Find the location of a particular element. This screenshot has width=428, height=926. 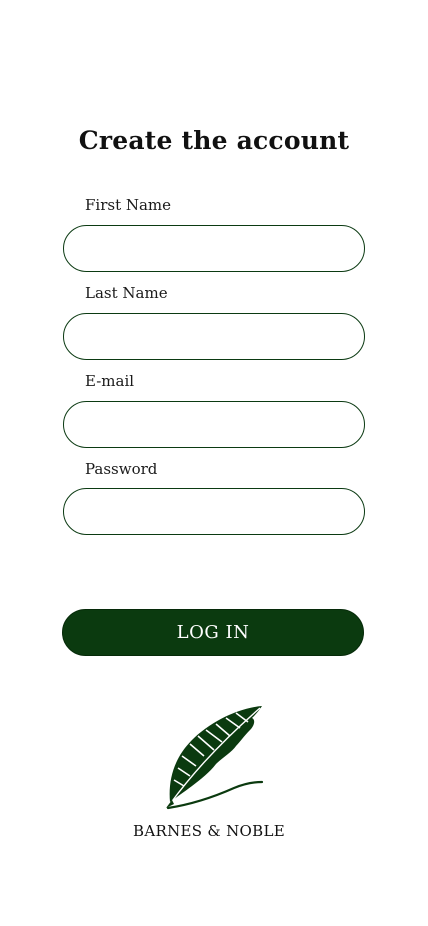

first-name-field is located at coordinates (214, 248).